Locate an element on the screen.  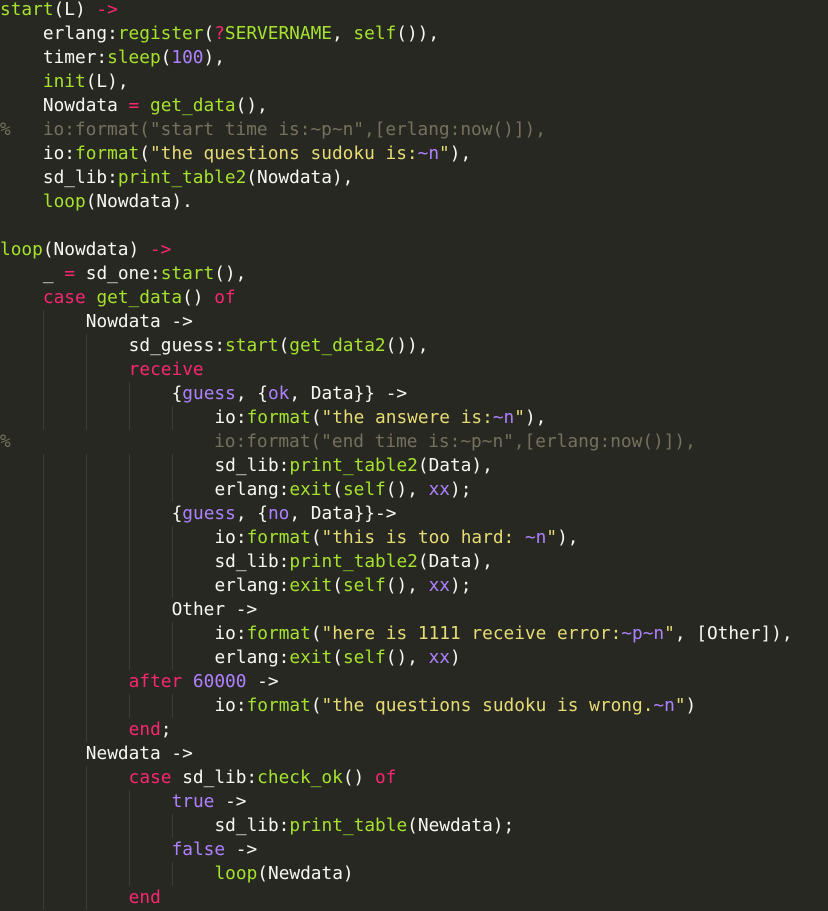
code-line: init(L), is located at coordinates (414, 82).